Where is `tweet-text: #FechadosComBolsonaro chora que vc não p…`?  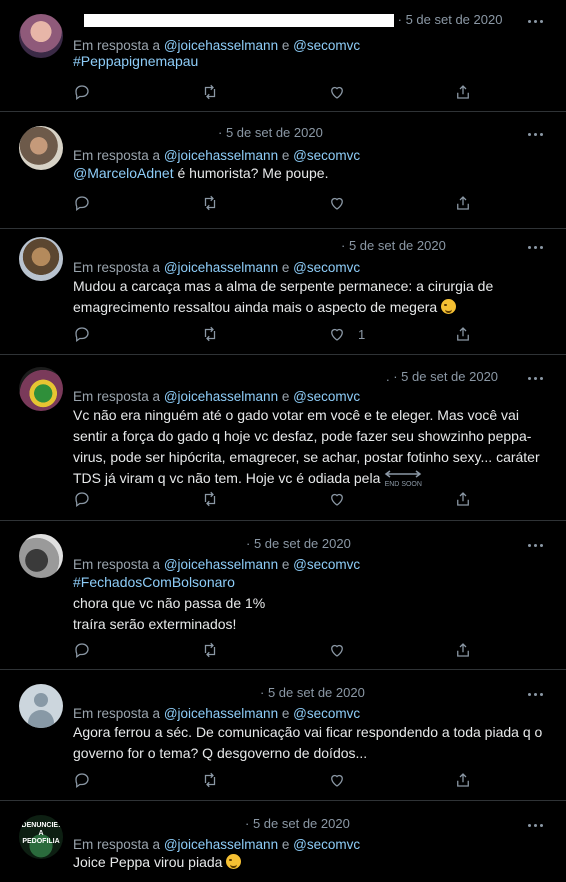 tweet-text: #FechadosComBolsonaro chora que vc não p… is located at coordinates (311, 603).